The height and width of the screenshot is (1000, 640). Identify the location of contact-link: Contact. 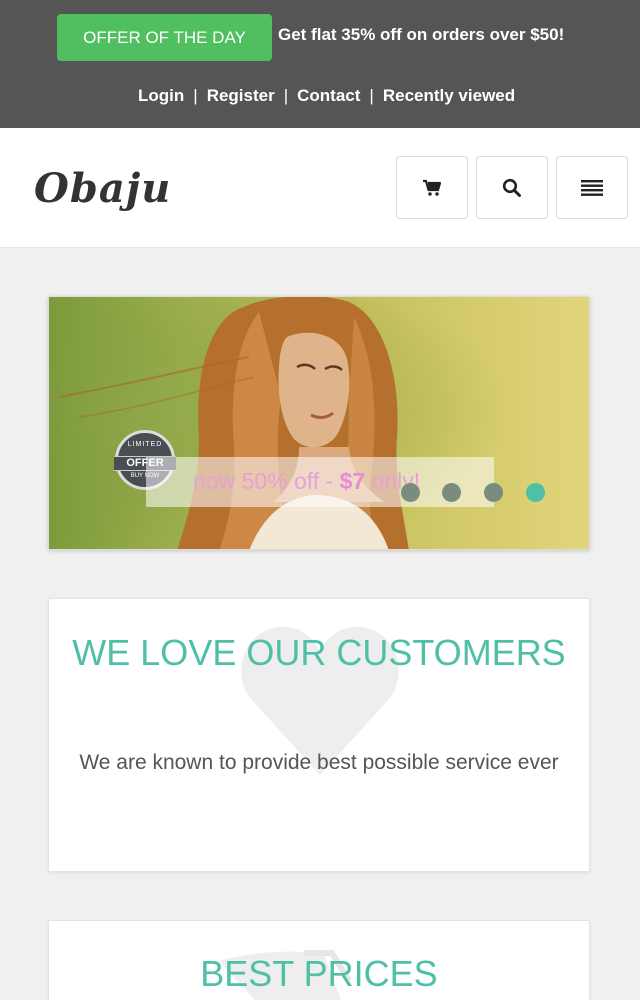
(328, 95).